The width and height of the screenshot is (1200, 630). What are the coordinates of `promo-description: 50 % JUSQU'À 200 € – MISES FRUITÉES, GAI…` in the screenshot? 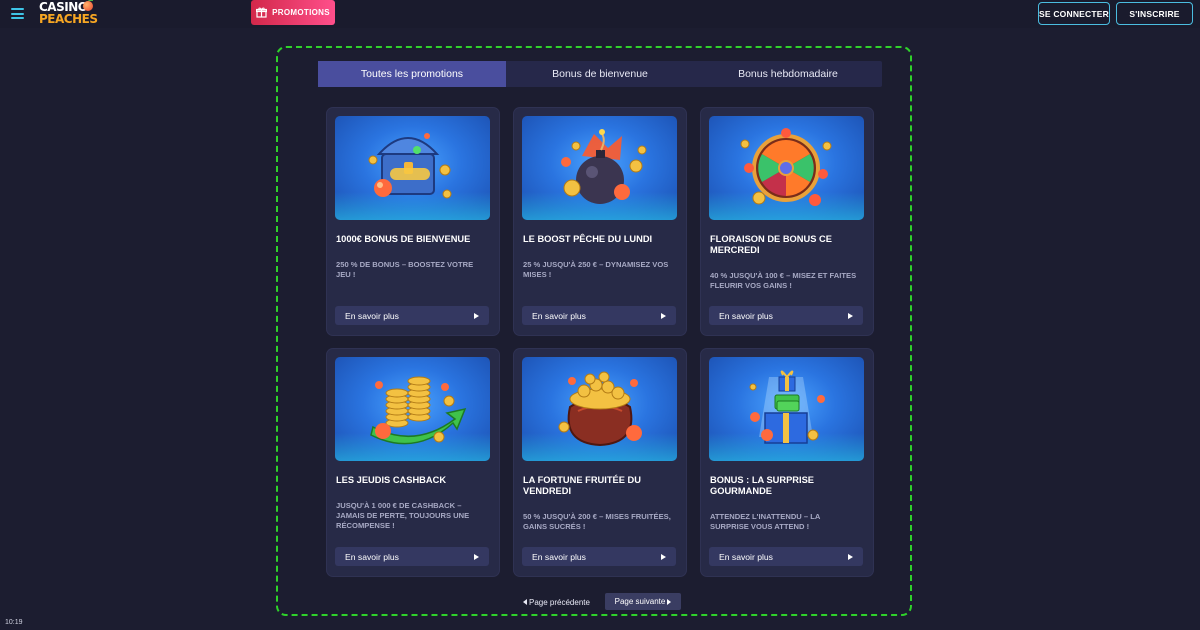 It's located at (597, 521).